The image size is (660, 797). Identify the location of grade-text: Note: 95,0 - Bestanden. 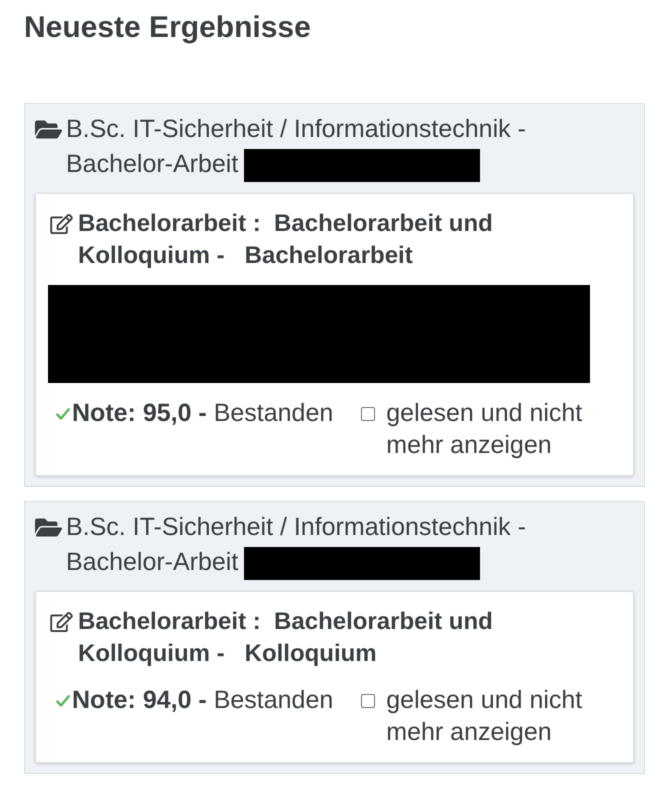
(203, 413).